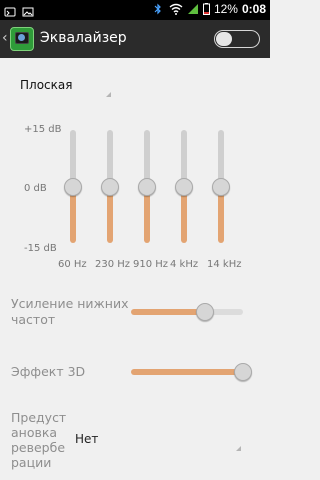 The width and height of the screenshot is (320, 480). What do you see at coordinates (39, 440) in the screenshot?
I see `reverb-preset-label: Предуст ановка ревербе рации` at bounding box center [39, 440].